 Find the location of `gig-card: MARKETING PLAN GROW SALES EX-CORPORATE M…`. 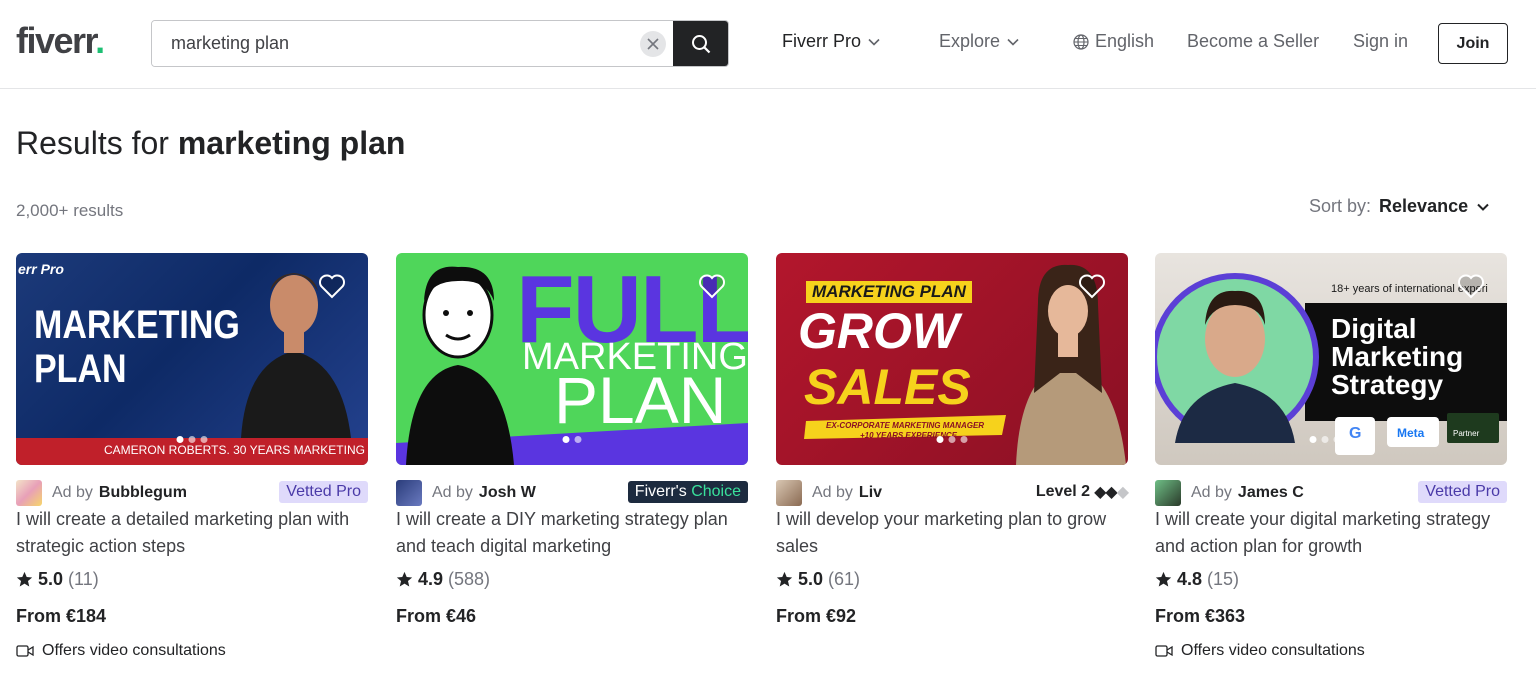

gig-card: MARKETING PLAN GROW SALES EX-CORPORATE M… is located at coordinates (952, 463).